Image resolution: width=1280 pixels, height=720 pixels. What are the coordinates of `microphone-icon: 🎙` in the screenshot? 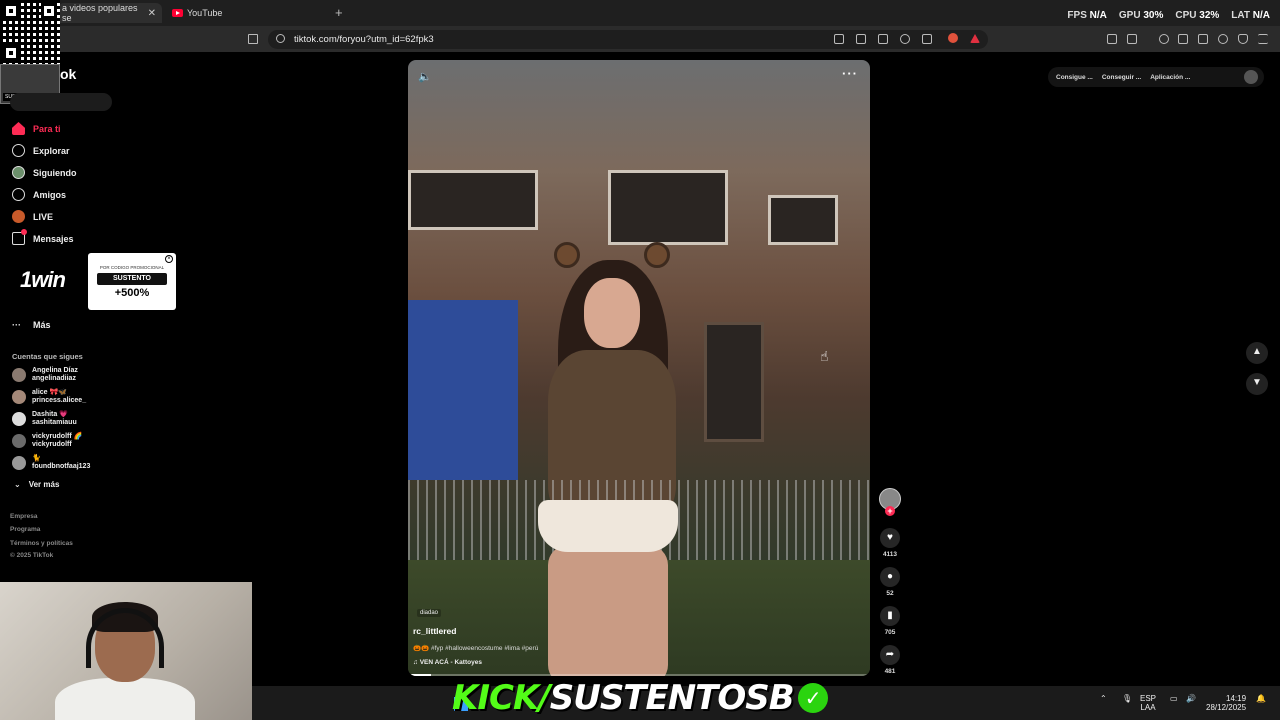 It's located at (1127, 698).